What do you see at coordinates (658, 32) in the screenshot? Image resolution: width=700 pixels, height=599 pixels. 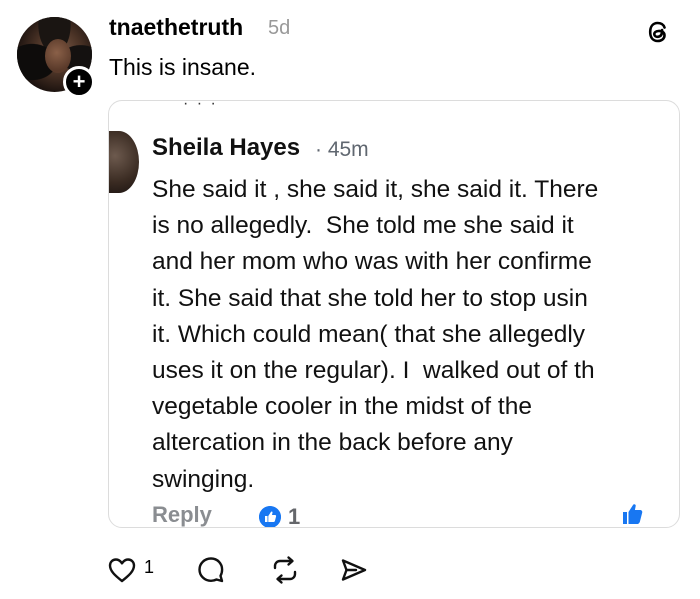 I see `threads-logo-icon` at bounding box center [658, 32].